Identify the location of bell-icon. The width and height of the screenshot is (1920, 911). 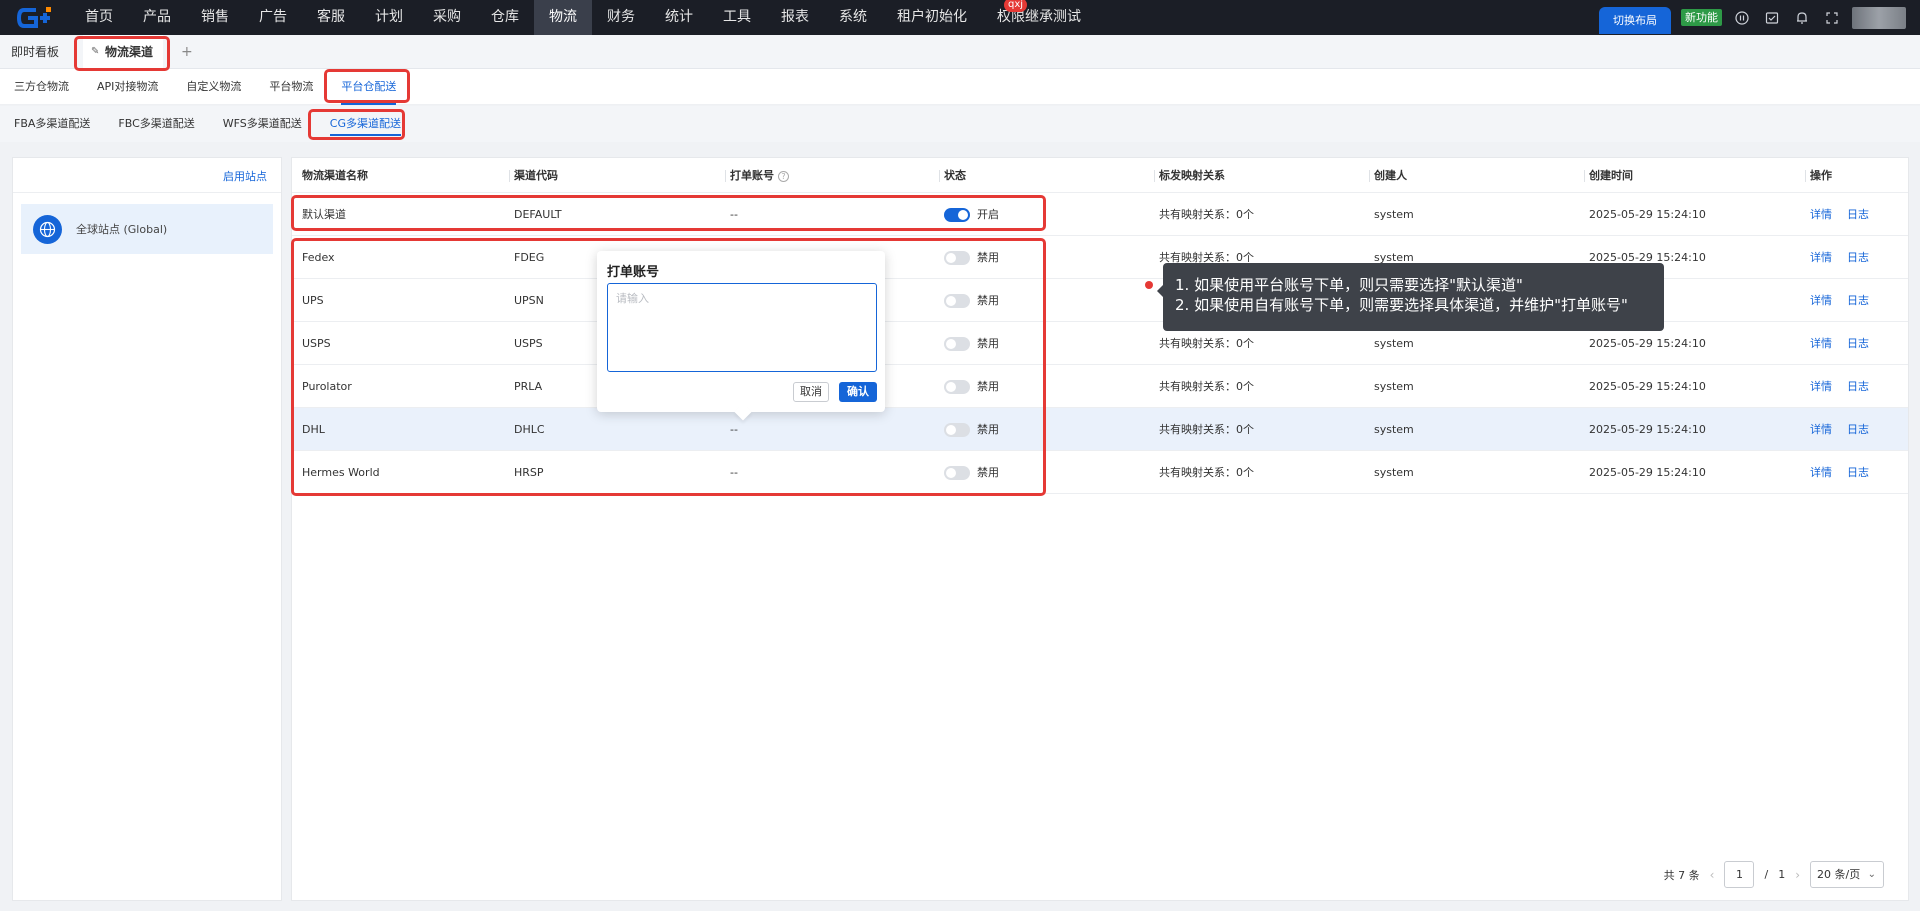
(1802, 18).